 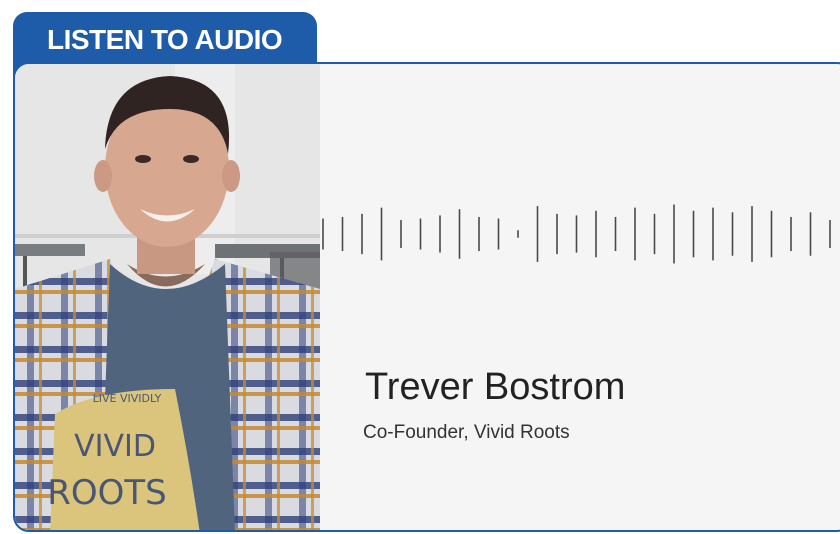 What do you see at coordinates (165, 39) in the screenshot?
I see `tab-label: LISTEN TO AUDIO` at bounding box center [165, 39].